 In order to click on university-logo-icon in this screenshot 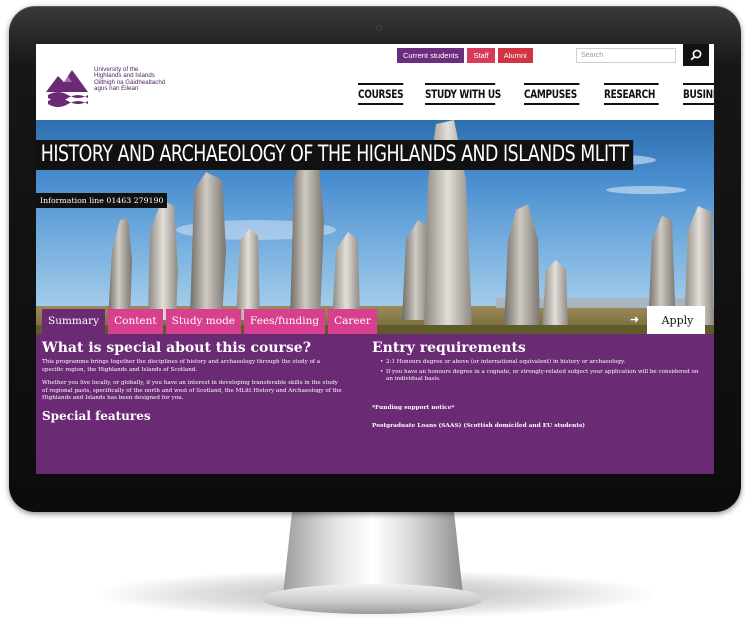, I will do `click(67, 85)`.